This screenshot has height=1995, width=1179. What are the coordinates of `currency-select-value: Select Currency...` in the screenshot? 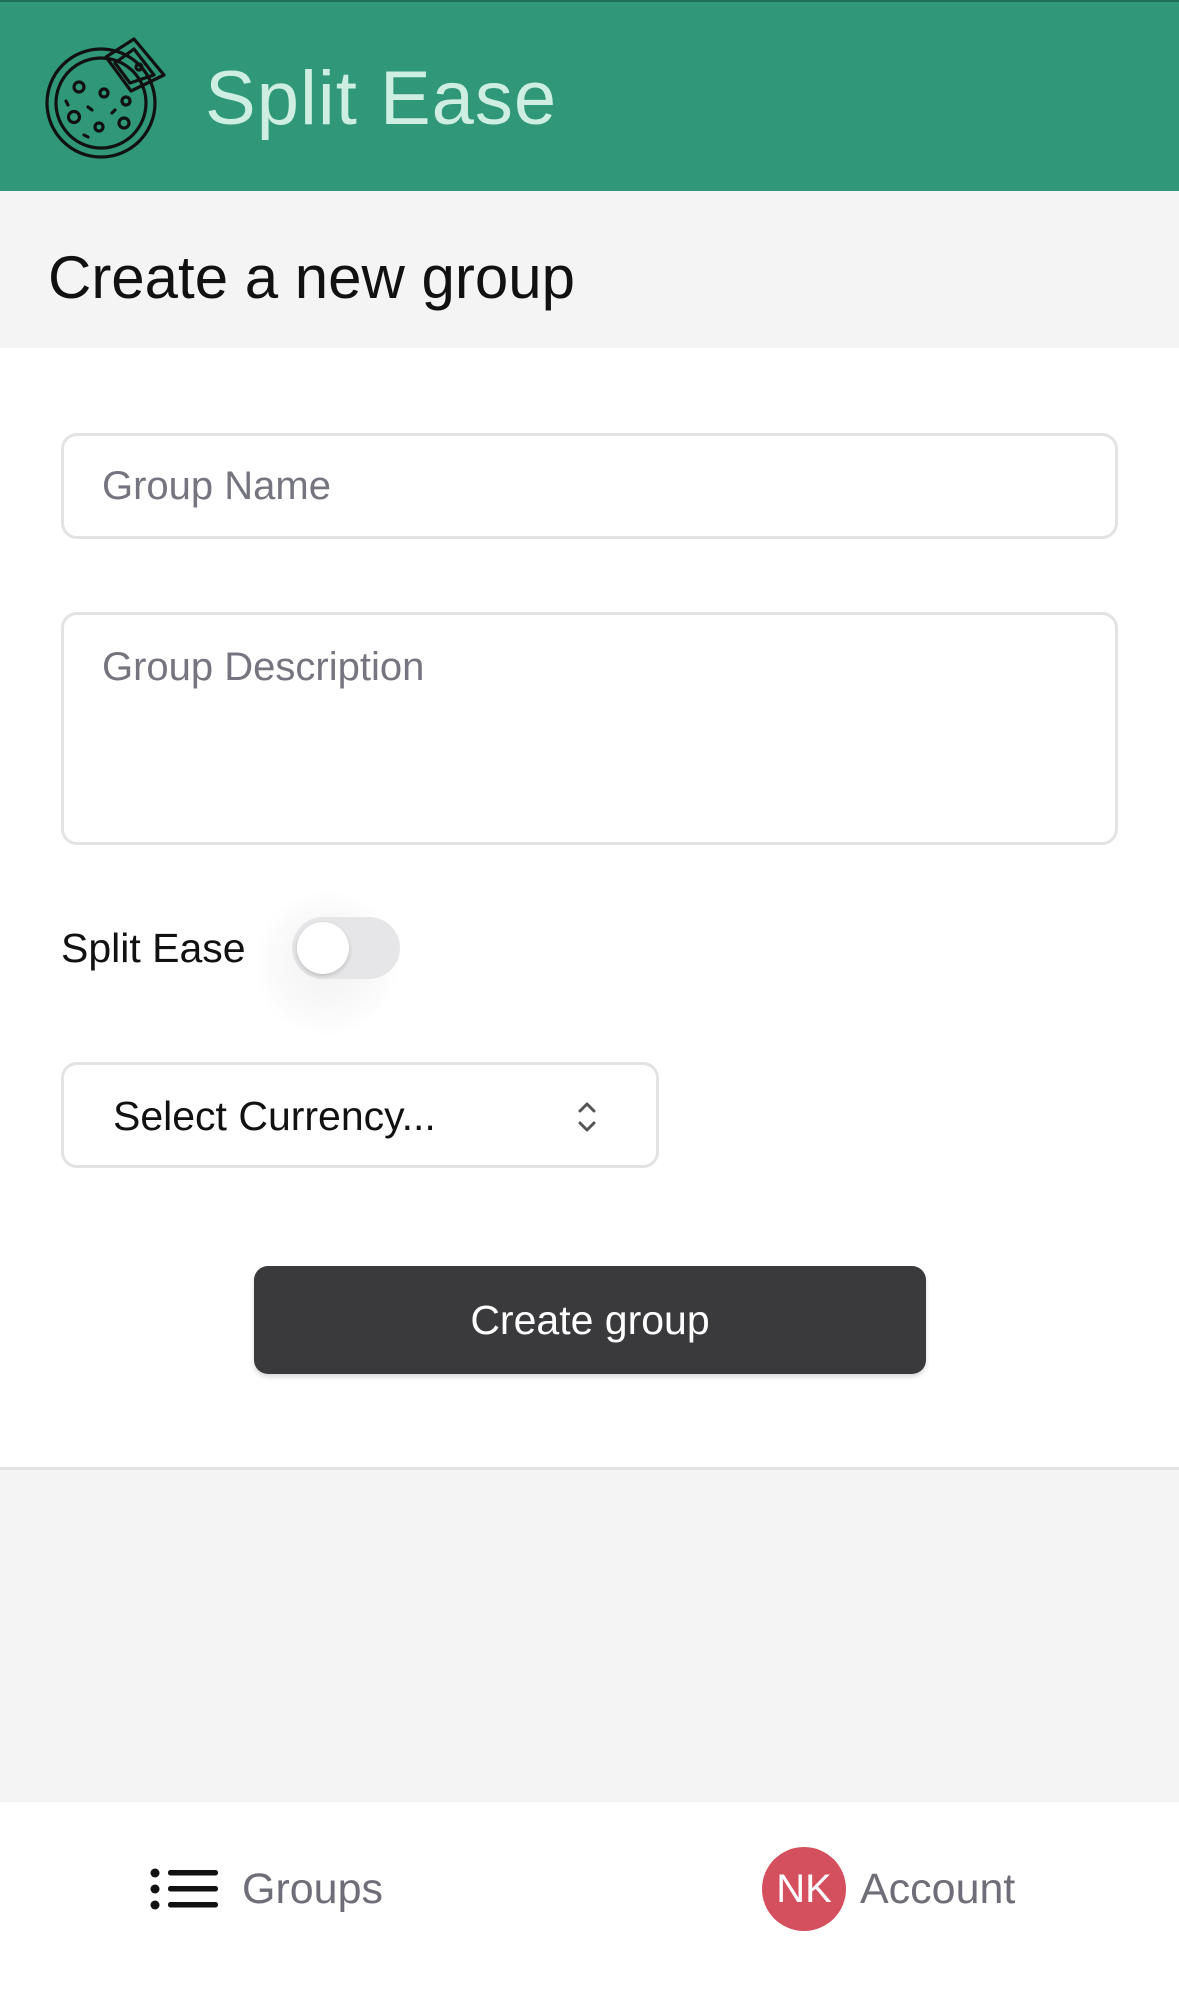 It's located at (274, 1116).